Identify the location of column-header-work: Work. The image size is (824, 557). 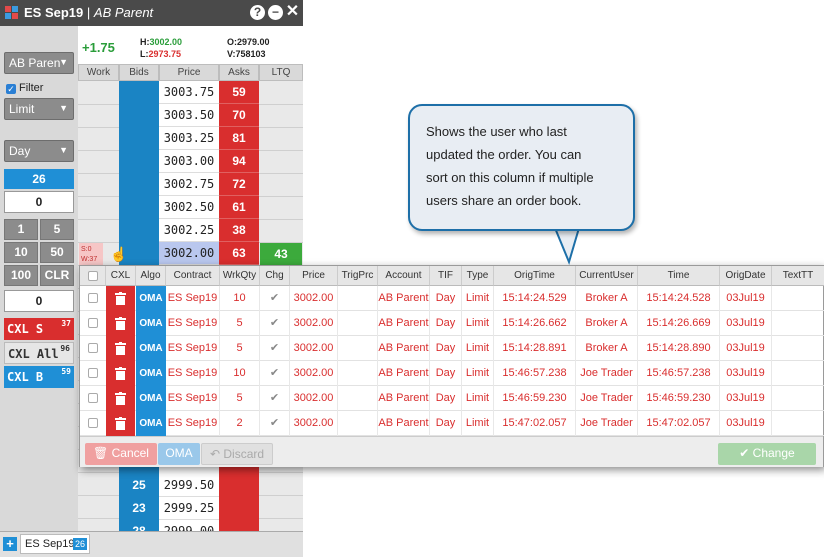
(98, 72).